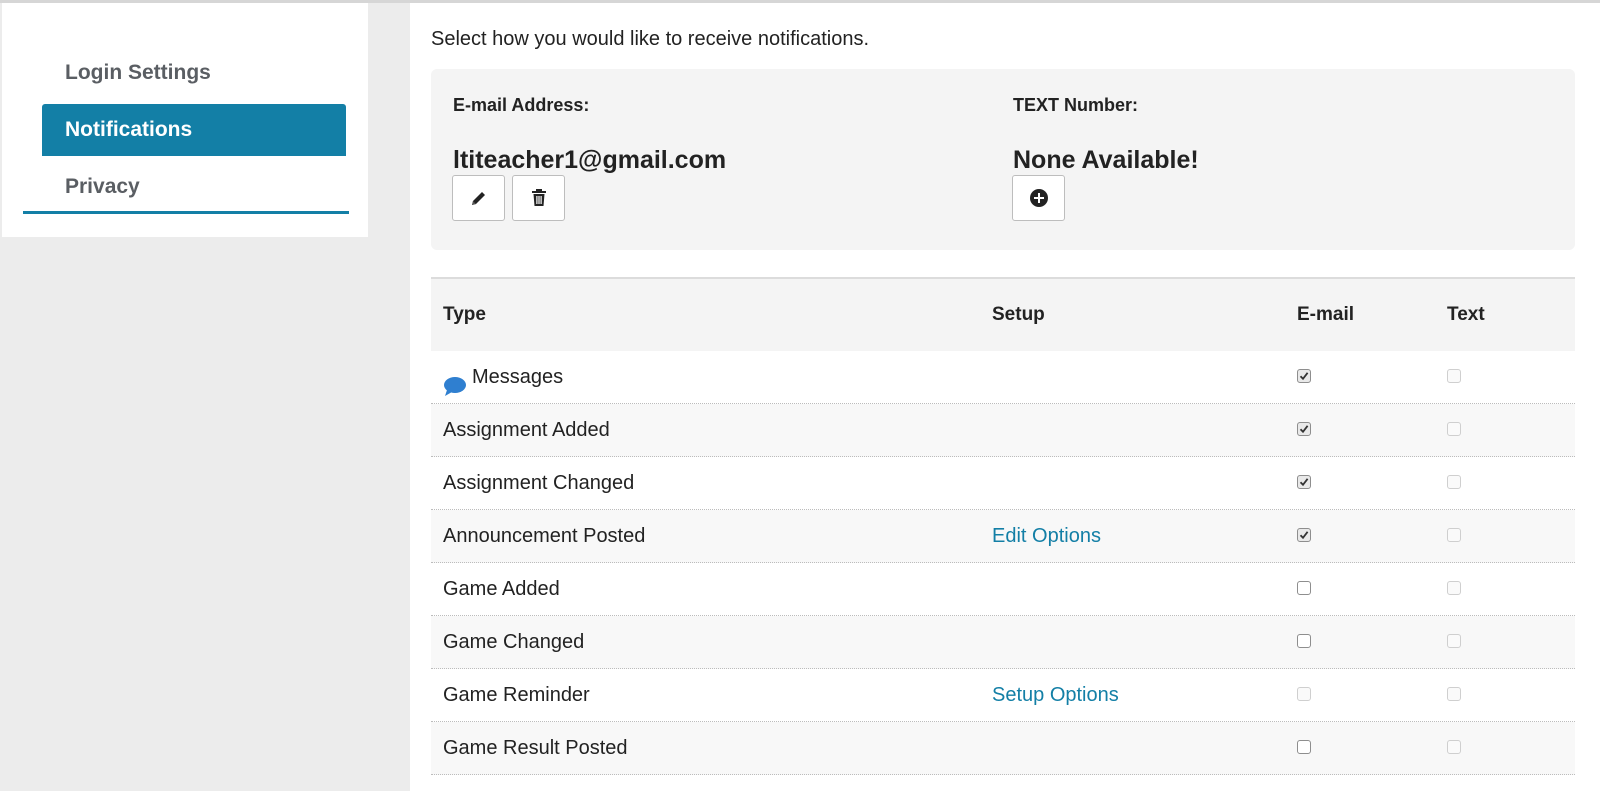 This screenshot has width=1600, height=791. I want to click on type-label: Assignment Added, so click(526, 430).